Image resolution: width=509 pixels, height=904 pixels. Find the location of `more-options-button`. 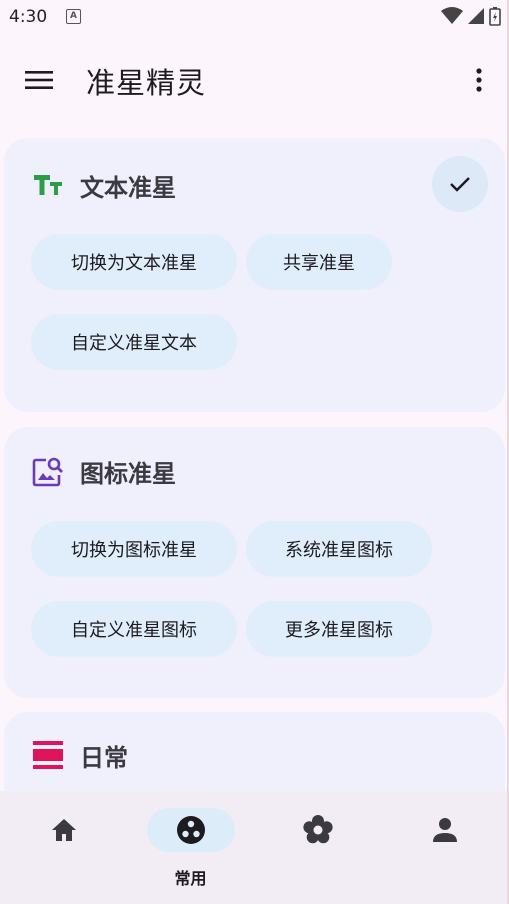

more-options-button is located at coordinates (479, 80).